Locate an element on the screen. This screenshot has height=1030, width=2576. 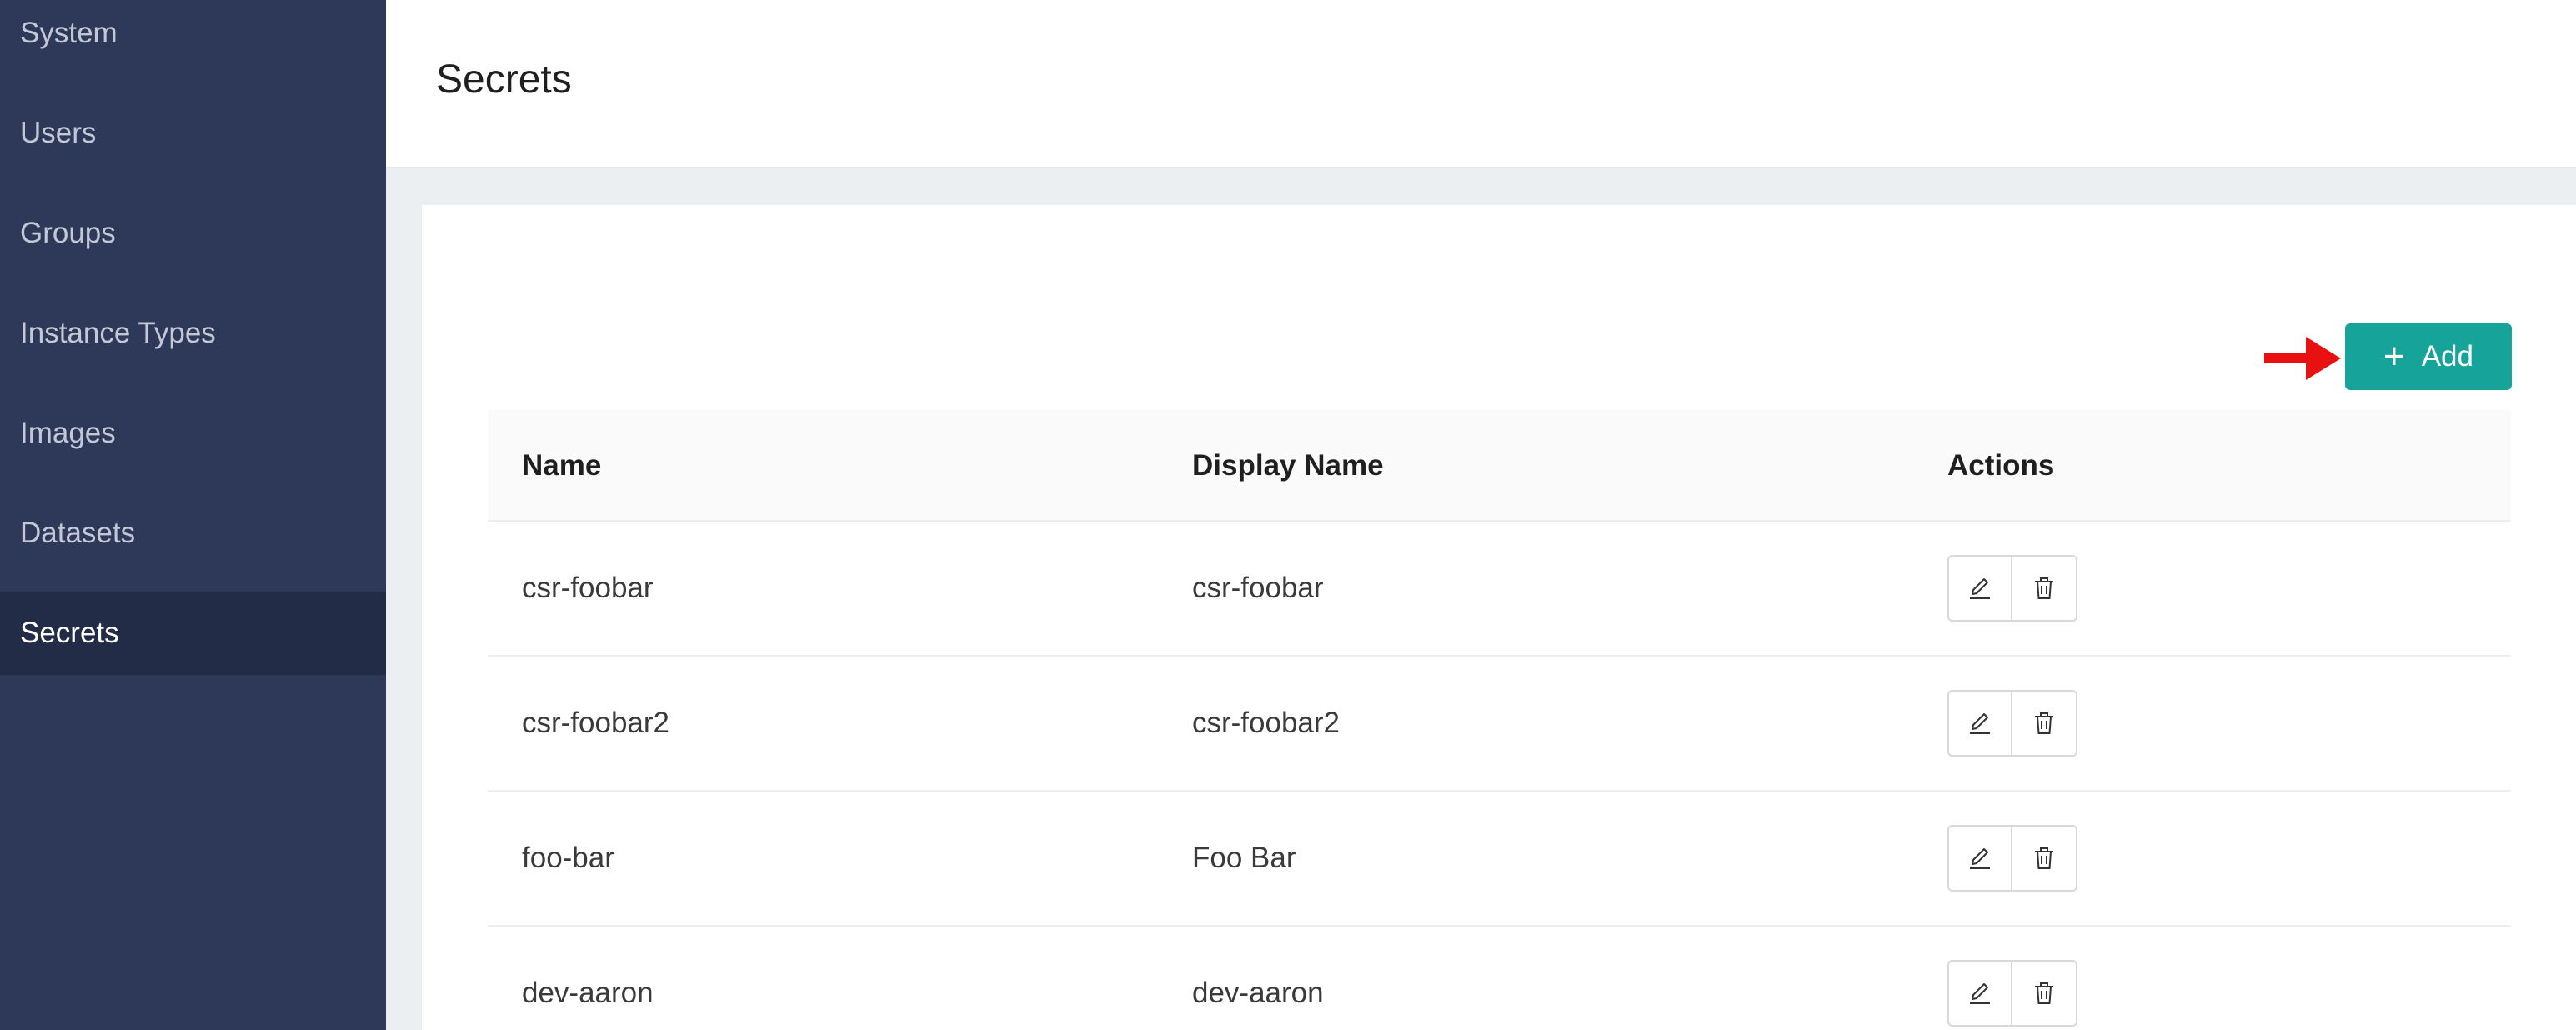
cell-display-name: dev-aaron is located at coordinates (1258, 993).